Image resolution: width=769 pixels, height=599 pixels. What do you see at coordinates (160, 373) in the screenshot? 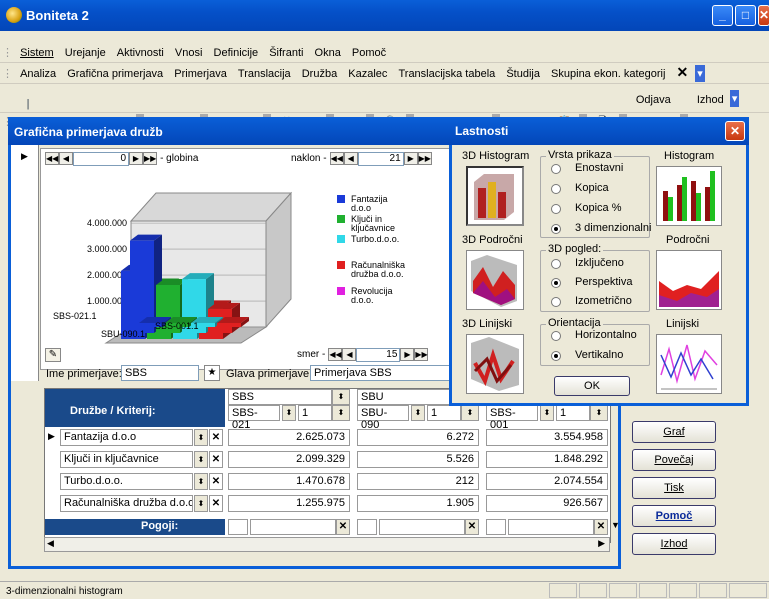
I see `name-input: SBS` at bounding box center [160, 373].